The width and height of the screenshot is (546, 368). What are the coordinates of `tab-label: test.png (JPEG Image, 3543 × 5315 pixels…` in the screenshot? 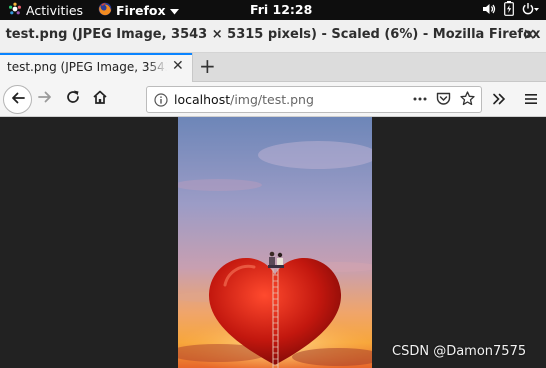 It's located at (87, 67).